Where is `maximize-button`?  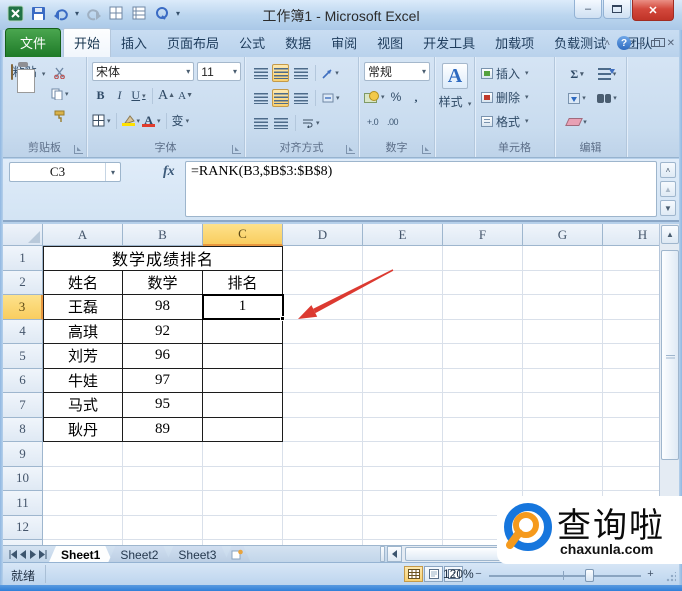
maximize-button is located at coordinates (617, 9).